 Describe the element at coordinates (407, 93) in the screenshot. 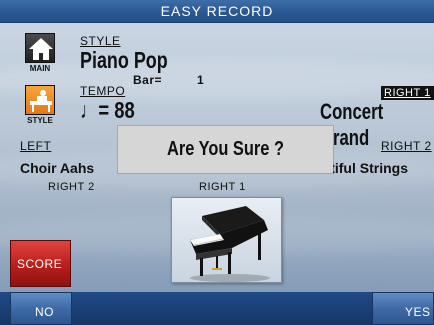

I see `right1-badge: RIGHT 1` at that location.